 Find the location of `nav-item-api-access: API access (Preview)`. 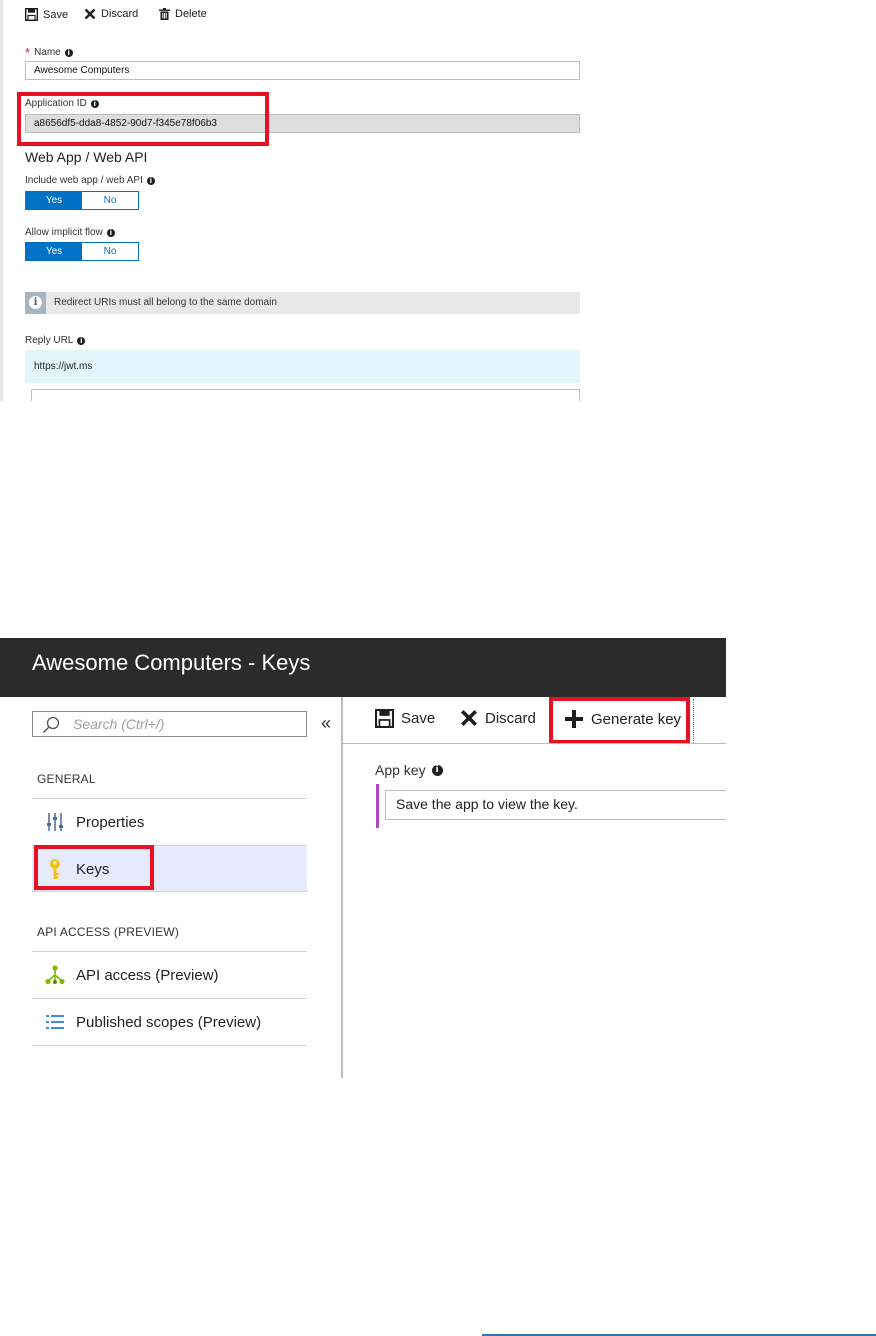

nav-item-api-access: API access (Preview) is located at coordinates (169, 975).